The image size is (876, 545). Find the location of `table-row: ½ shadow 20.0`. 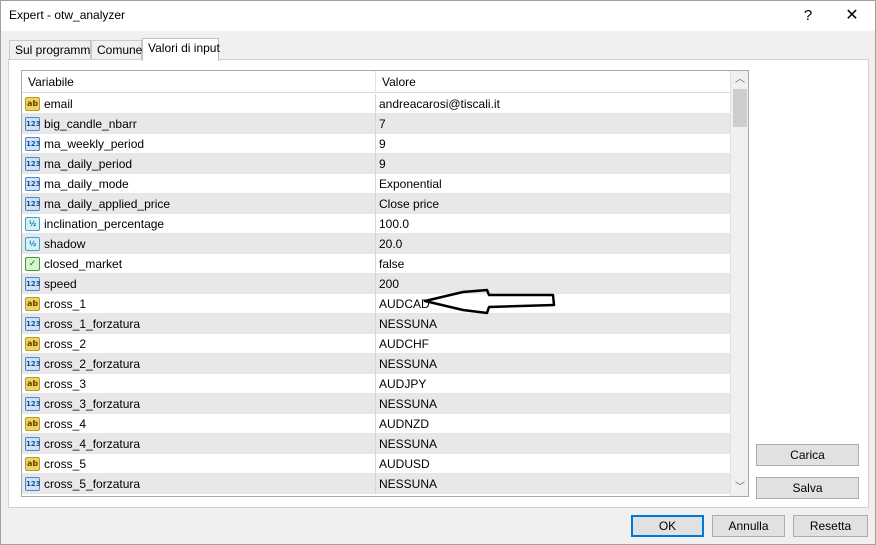

table-row: ½ shadow 20.0 is located at coordinates (376, 244).